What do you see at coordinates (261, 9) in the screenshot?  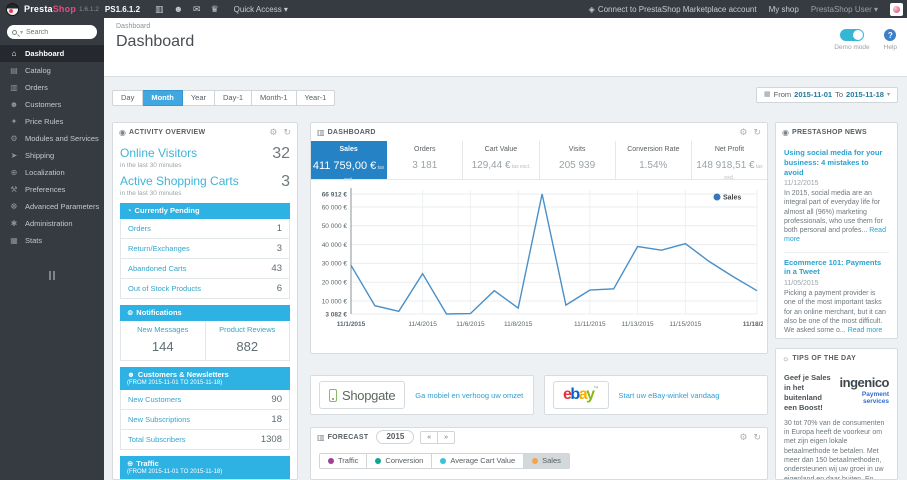 I see `quick-access-menu: Quick Access ▾` at bounding box center [261, 9].